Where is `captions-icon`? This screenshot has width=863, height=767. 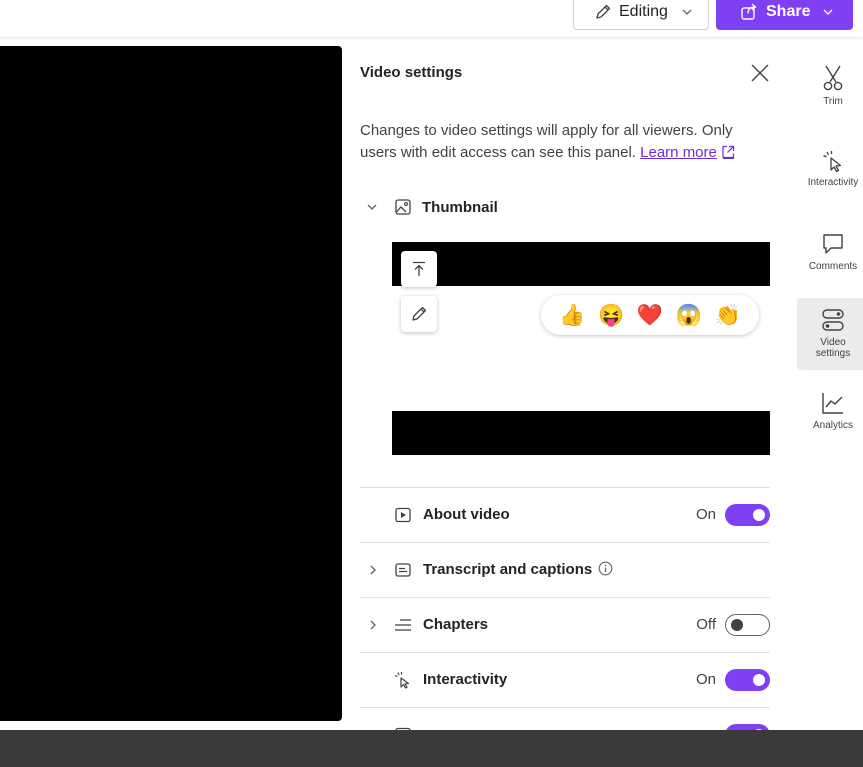 captions-icon is located at coordinates (403, 570).